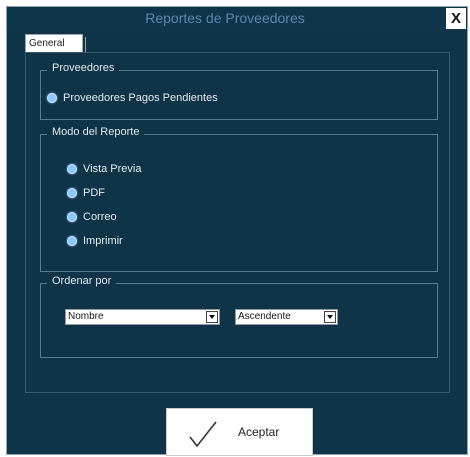  I want to click on radio-imprimir: Imprimir, so click(95, 241).